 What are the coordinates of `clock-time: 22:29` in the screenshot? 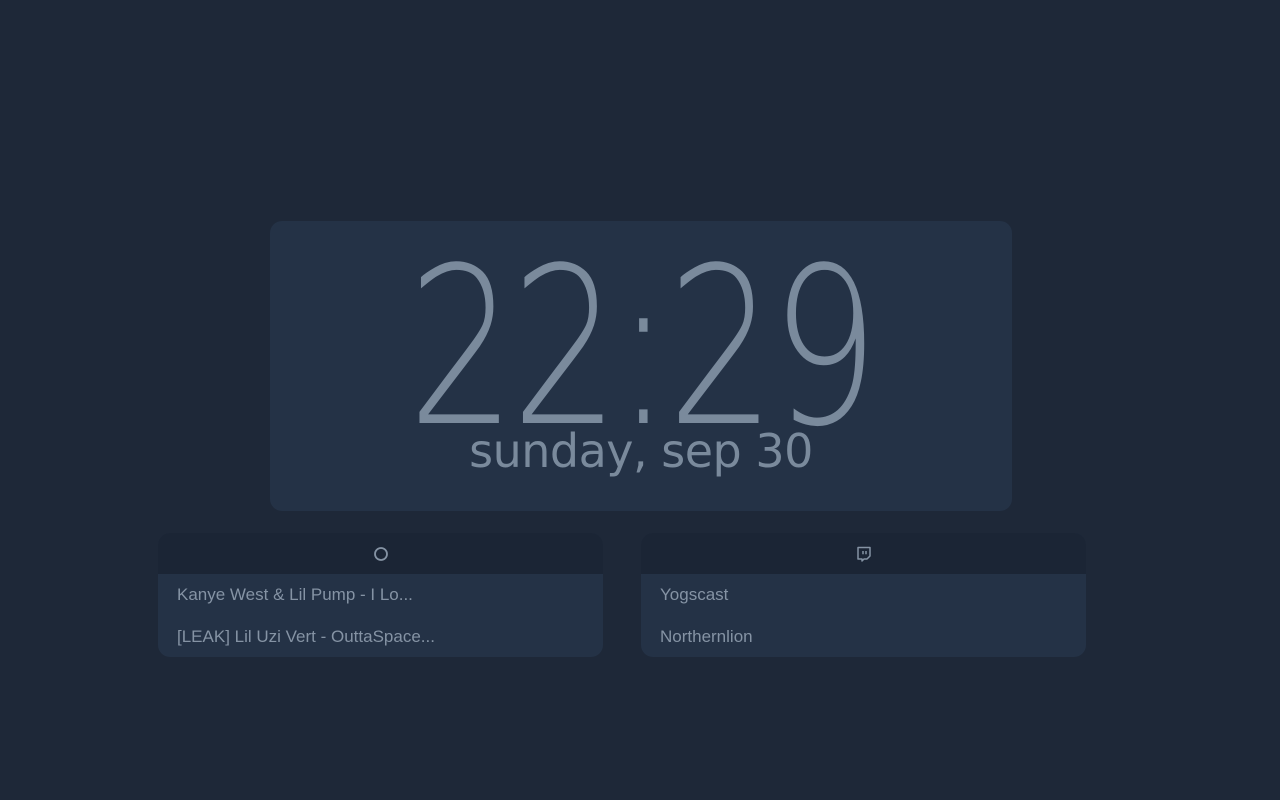 It's located at (643, 348).